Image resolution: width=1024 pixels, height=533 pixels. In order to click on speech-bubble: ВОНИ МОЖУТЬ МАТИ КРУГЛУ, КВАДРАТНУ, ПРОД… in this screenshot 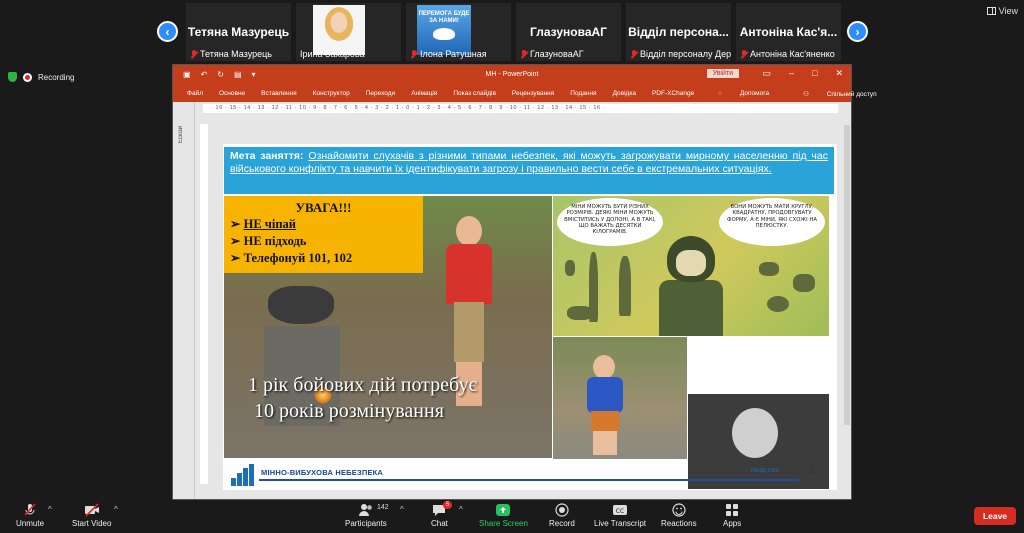, I will do `click(772, 222)`.